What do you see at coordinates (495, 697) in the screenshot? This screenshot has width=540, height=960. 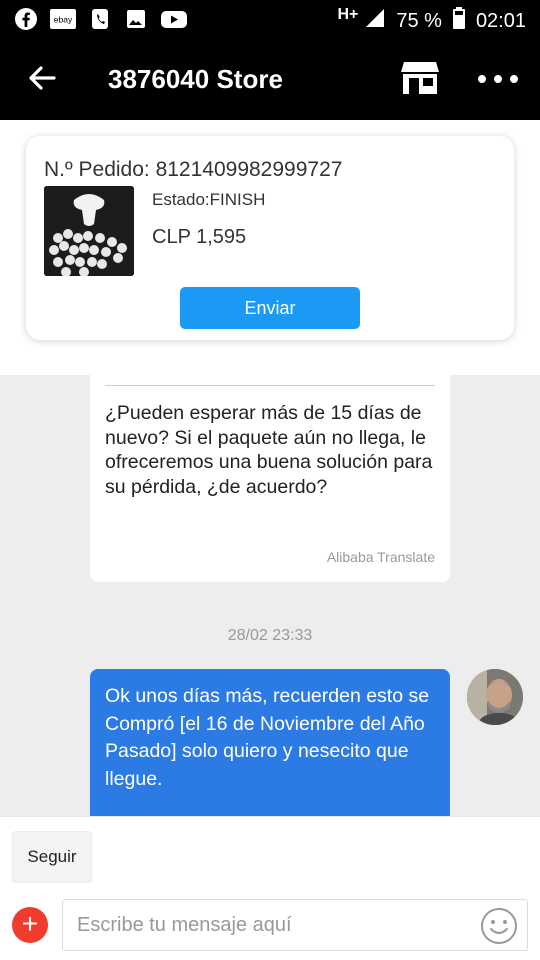 I see `avatar` at bounding box center [495, 697].